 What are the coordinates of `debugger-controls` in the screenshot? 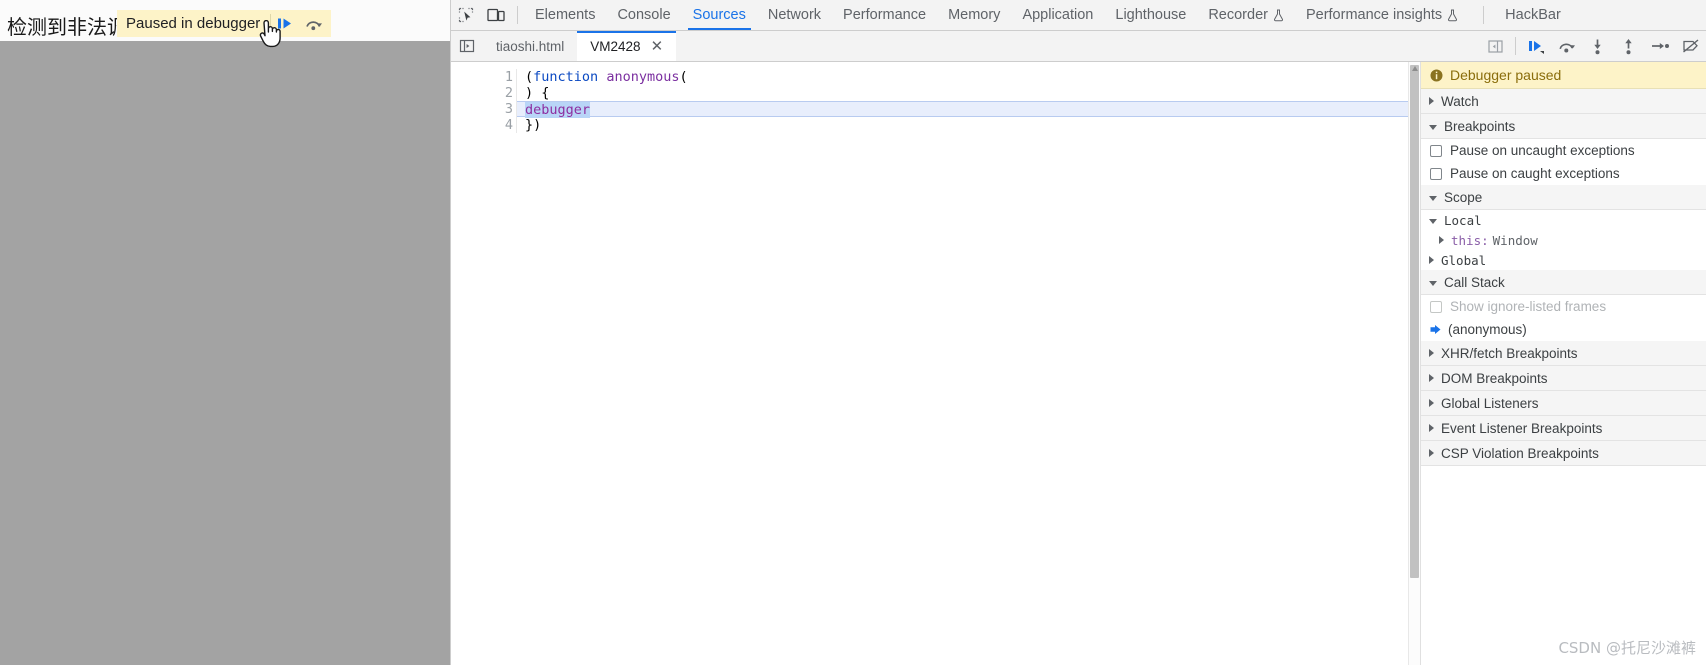 It's located at (1593, 46).